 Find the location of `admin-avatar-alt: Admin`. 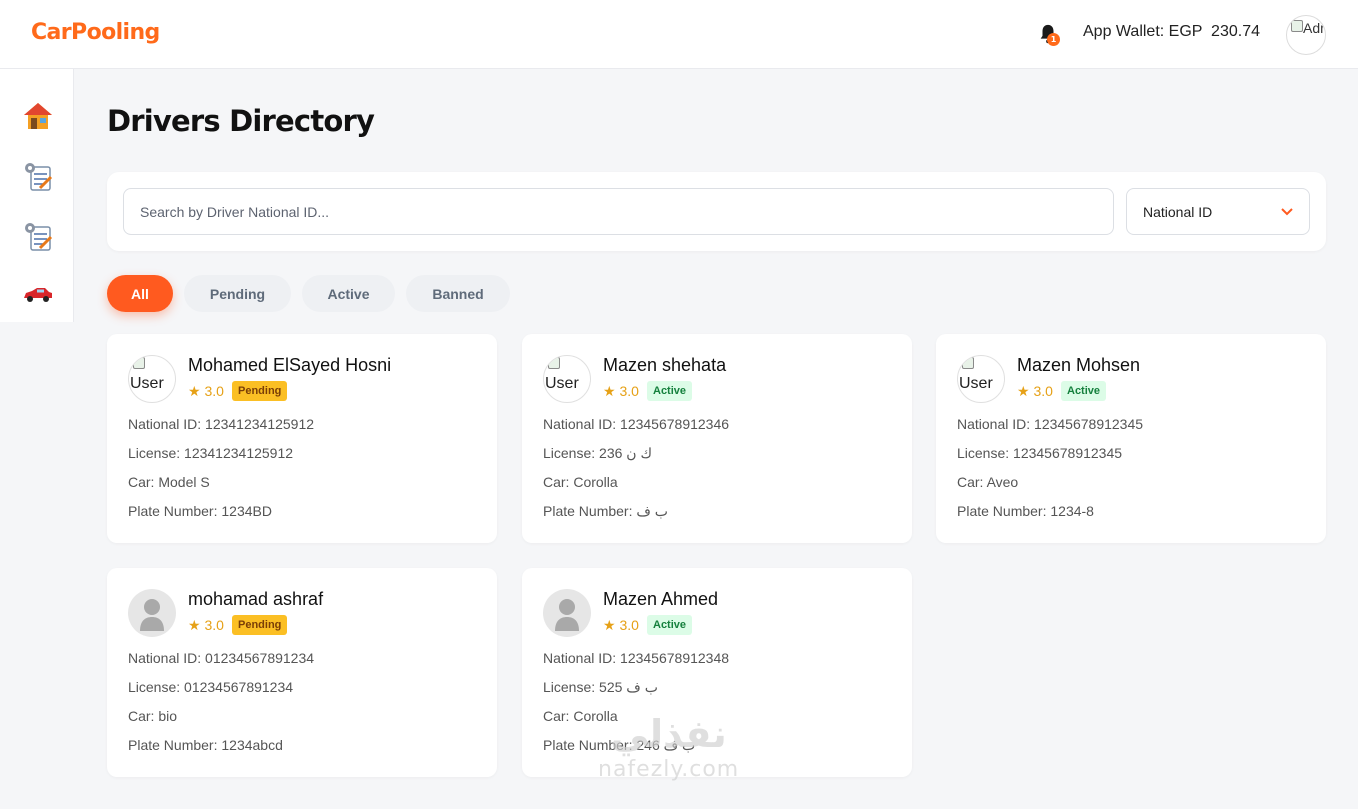

admin-avatar-alt: Admin is located at coordinates (1314, 28).